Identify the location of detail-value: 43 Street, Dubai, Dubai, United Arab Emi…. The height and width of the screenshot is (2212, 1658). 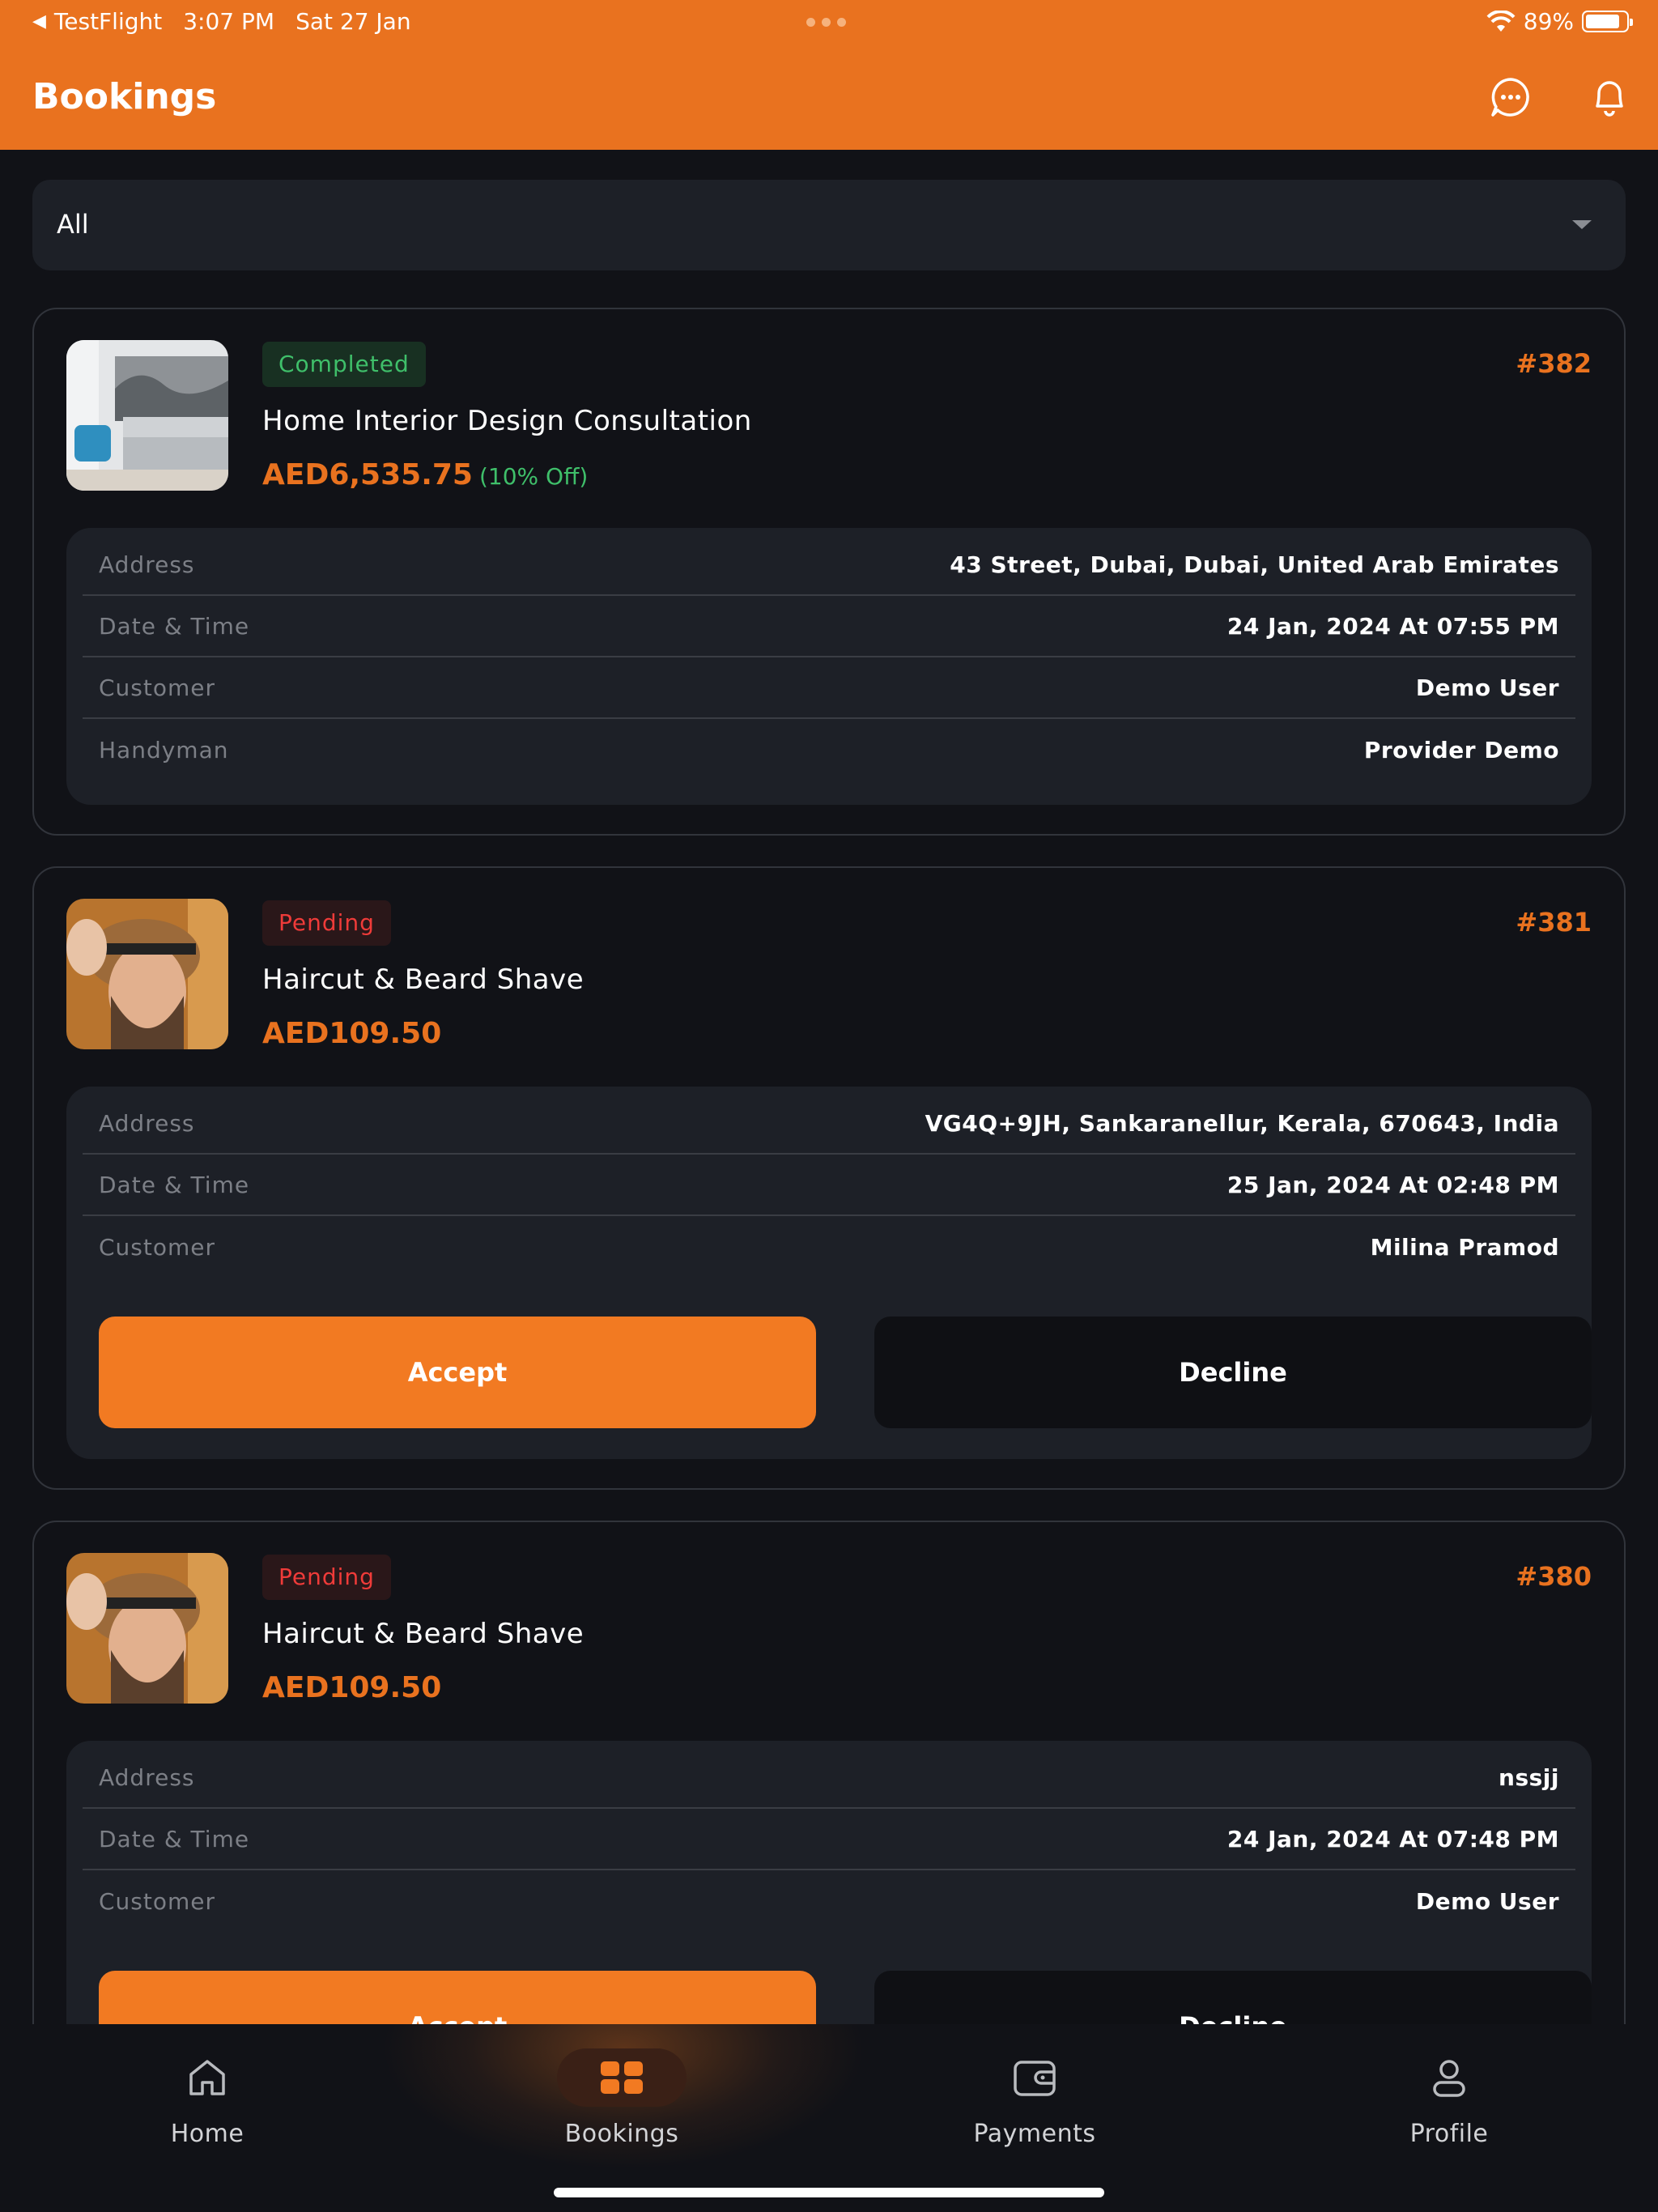
(1254, 564).